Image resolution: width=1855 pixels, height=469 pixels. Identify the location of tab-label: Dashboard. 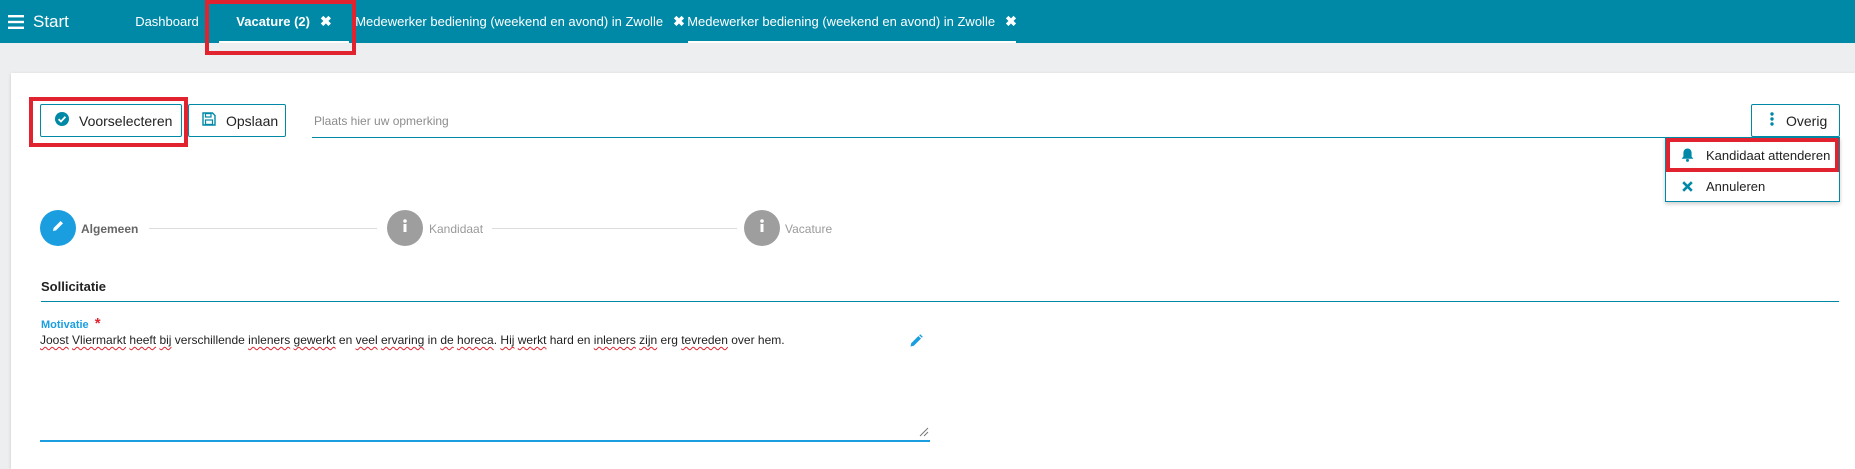
(167, 21).